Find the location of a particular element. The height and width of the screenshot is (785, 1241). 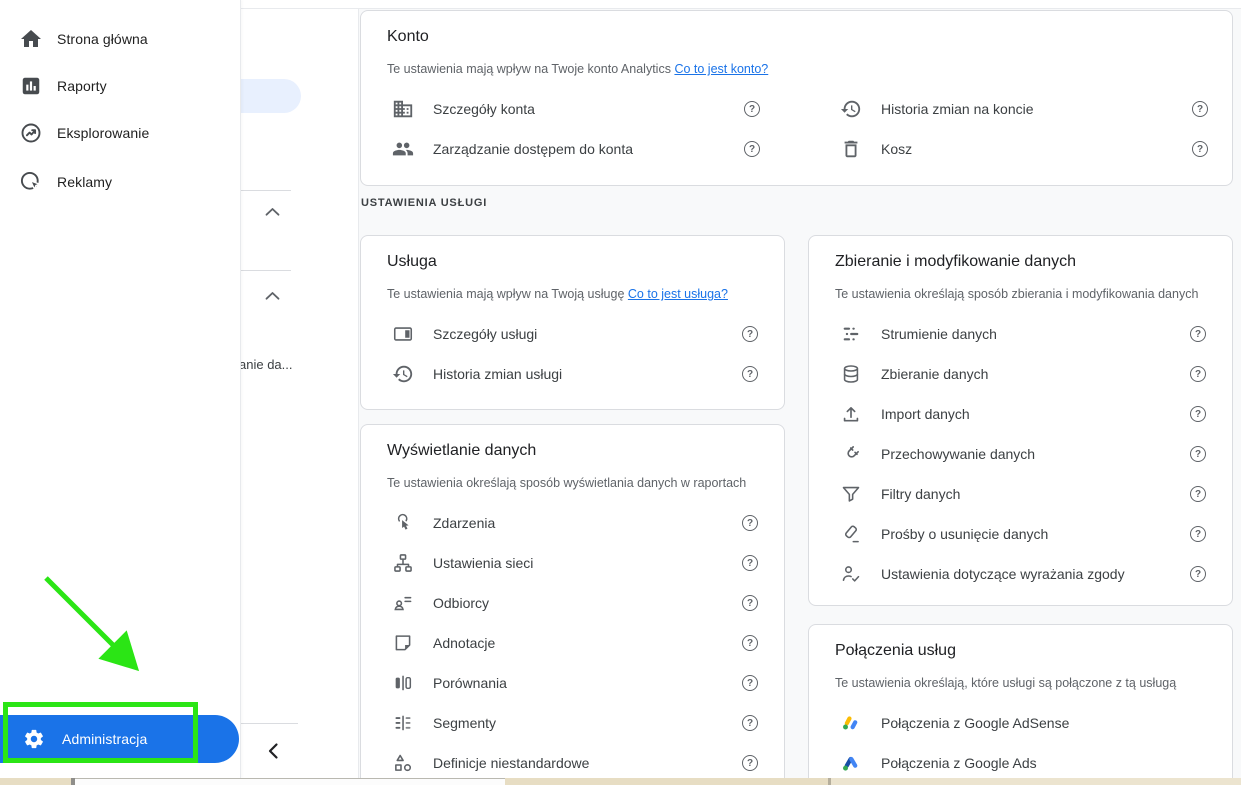

reports-icon is located at coordinates (31, 86).